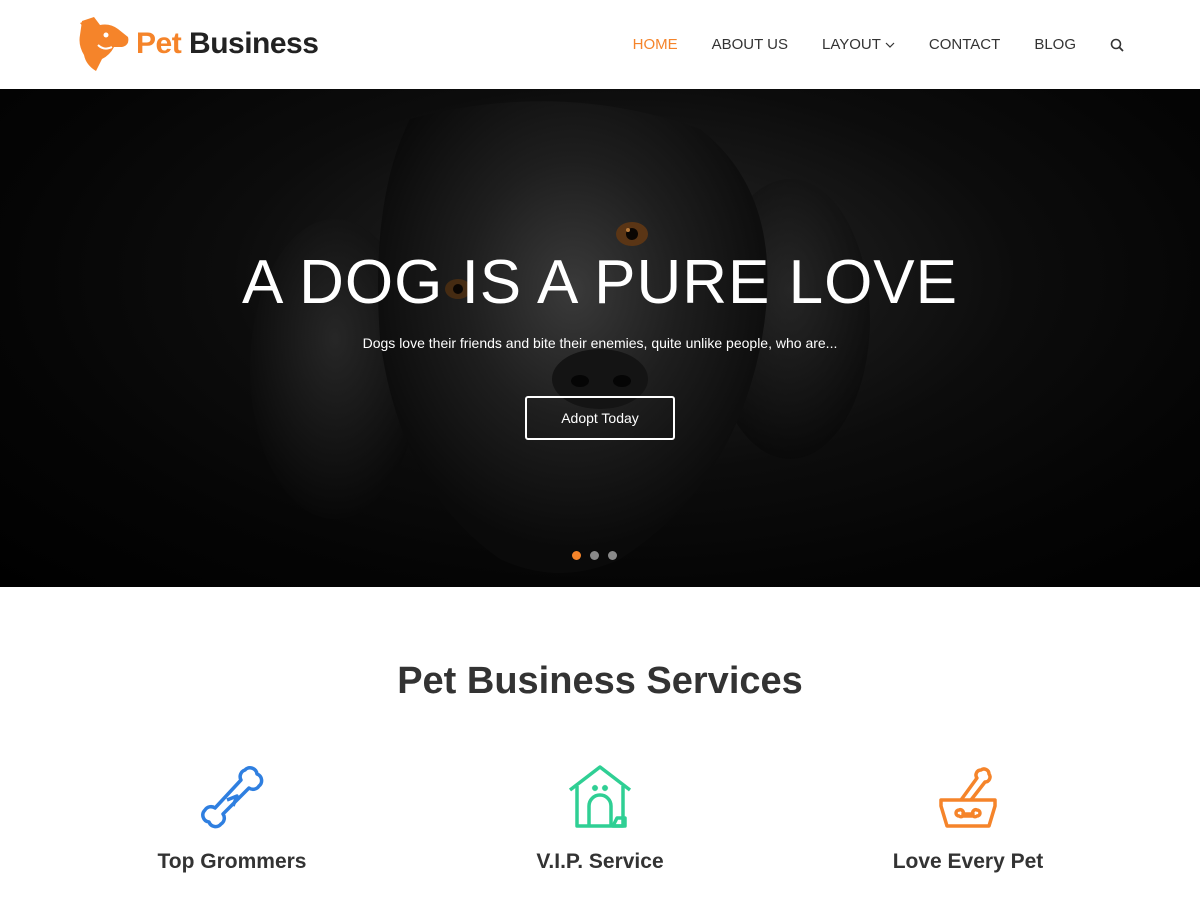  Describe the element at coordinates (232, 861) in the screenshot. I see `service-label: Top Grommers` at that location.